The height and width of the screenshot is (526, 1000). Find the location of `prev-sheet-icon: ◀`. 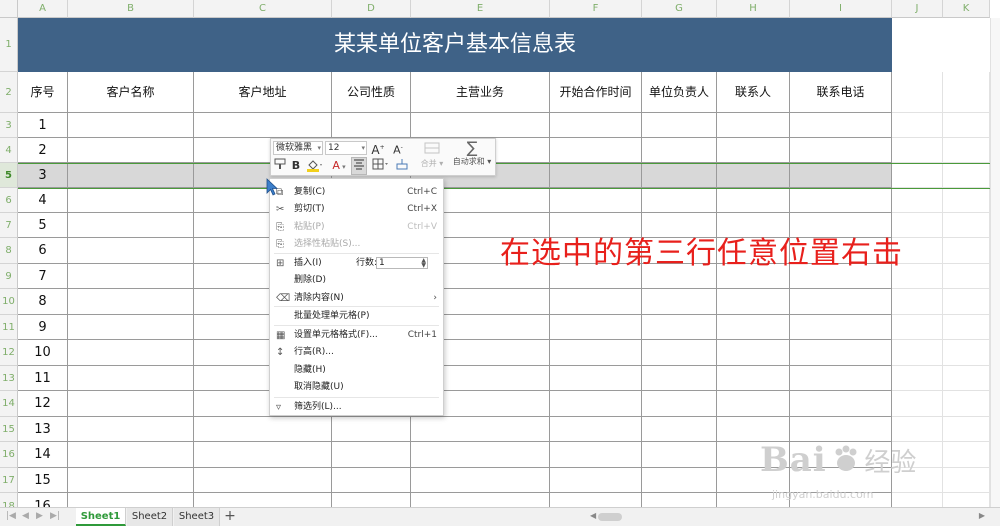

prev-sheet-icon: ◀ is located at coordinates (25, 516).